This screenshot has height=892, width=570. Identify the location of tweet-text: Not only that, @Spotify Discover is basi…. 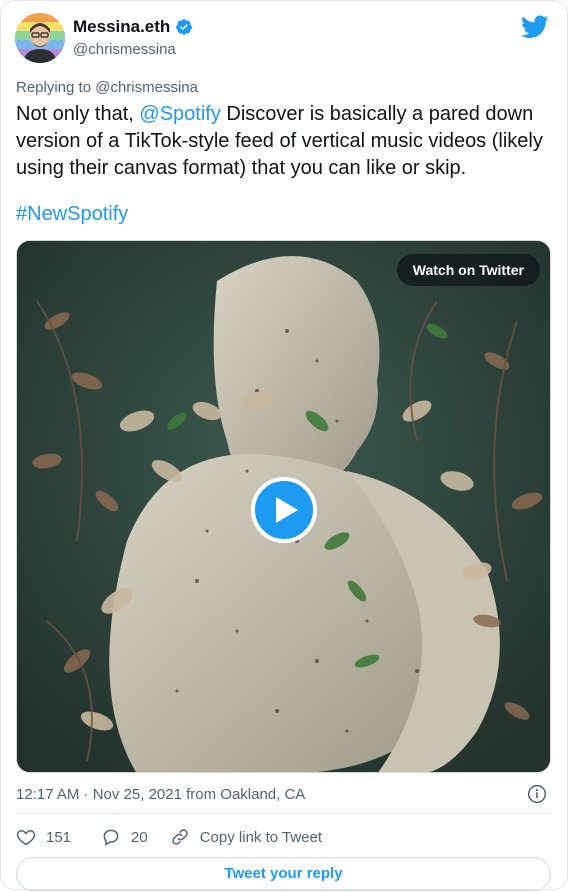
(288, 141).